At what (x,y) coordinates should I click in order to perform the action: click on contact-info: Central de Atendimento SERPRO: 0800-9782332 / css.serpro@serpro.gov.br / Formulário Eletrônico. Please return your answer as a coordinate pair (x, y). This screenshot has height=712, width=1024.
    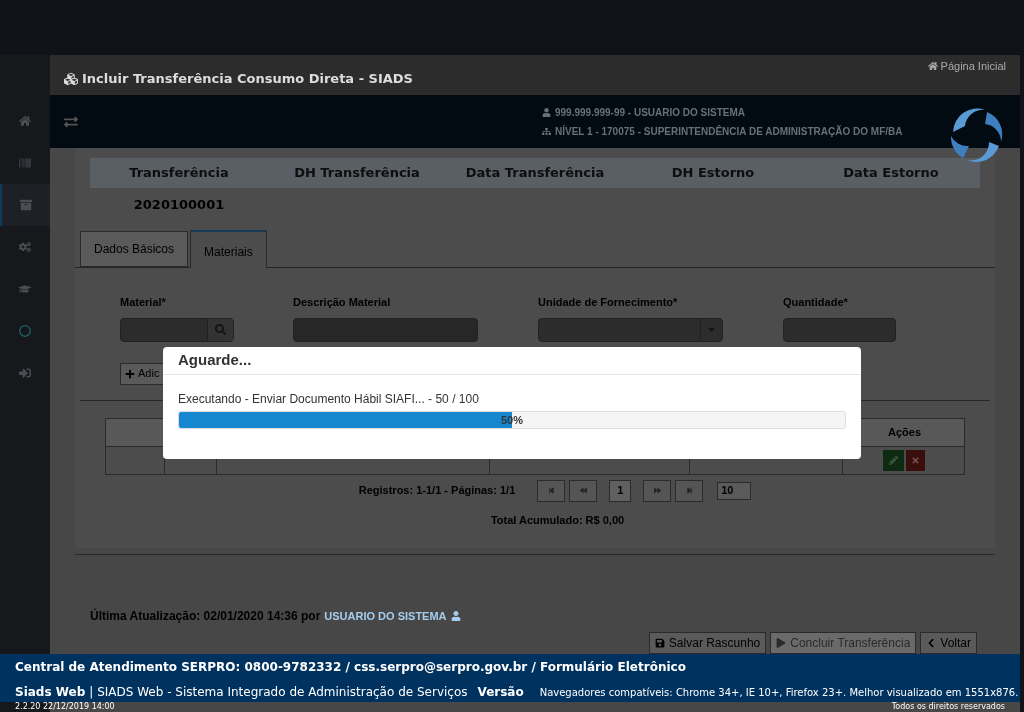
    Looking at the image, I should click on (351, 667).